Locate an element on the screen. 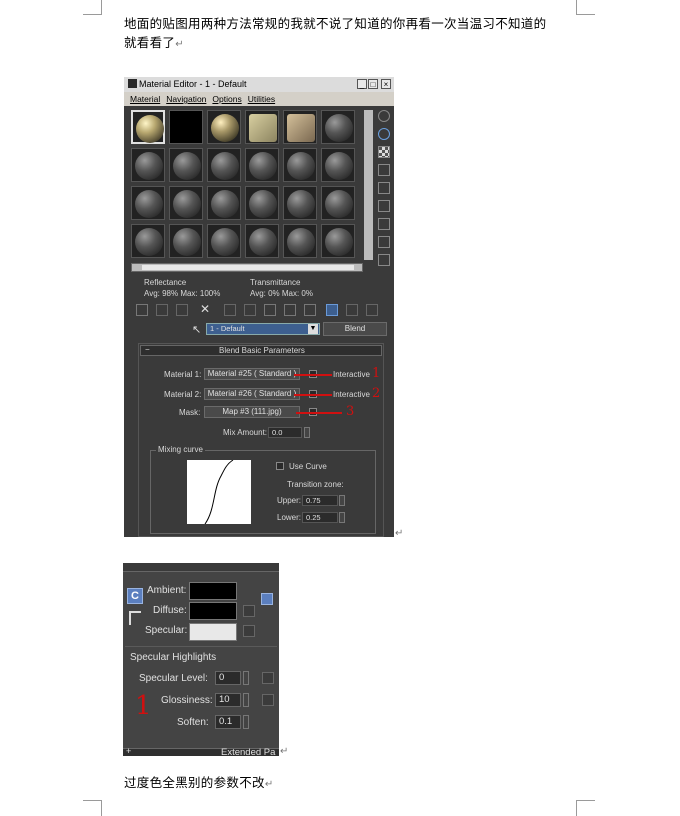  mix-amount-field: 0.0 is located at coordinates (285, 432).